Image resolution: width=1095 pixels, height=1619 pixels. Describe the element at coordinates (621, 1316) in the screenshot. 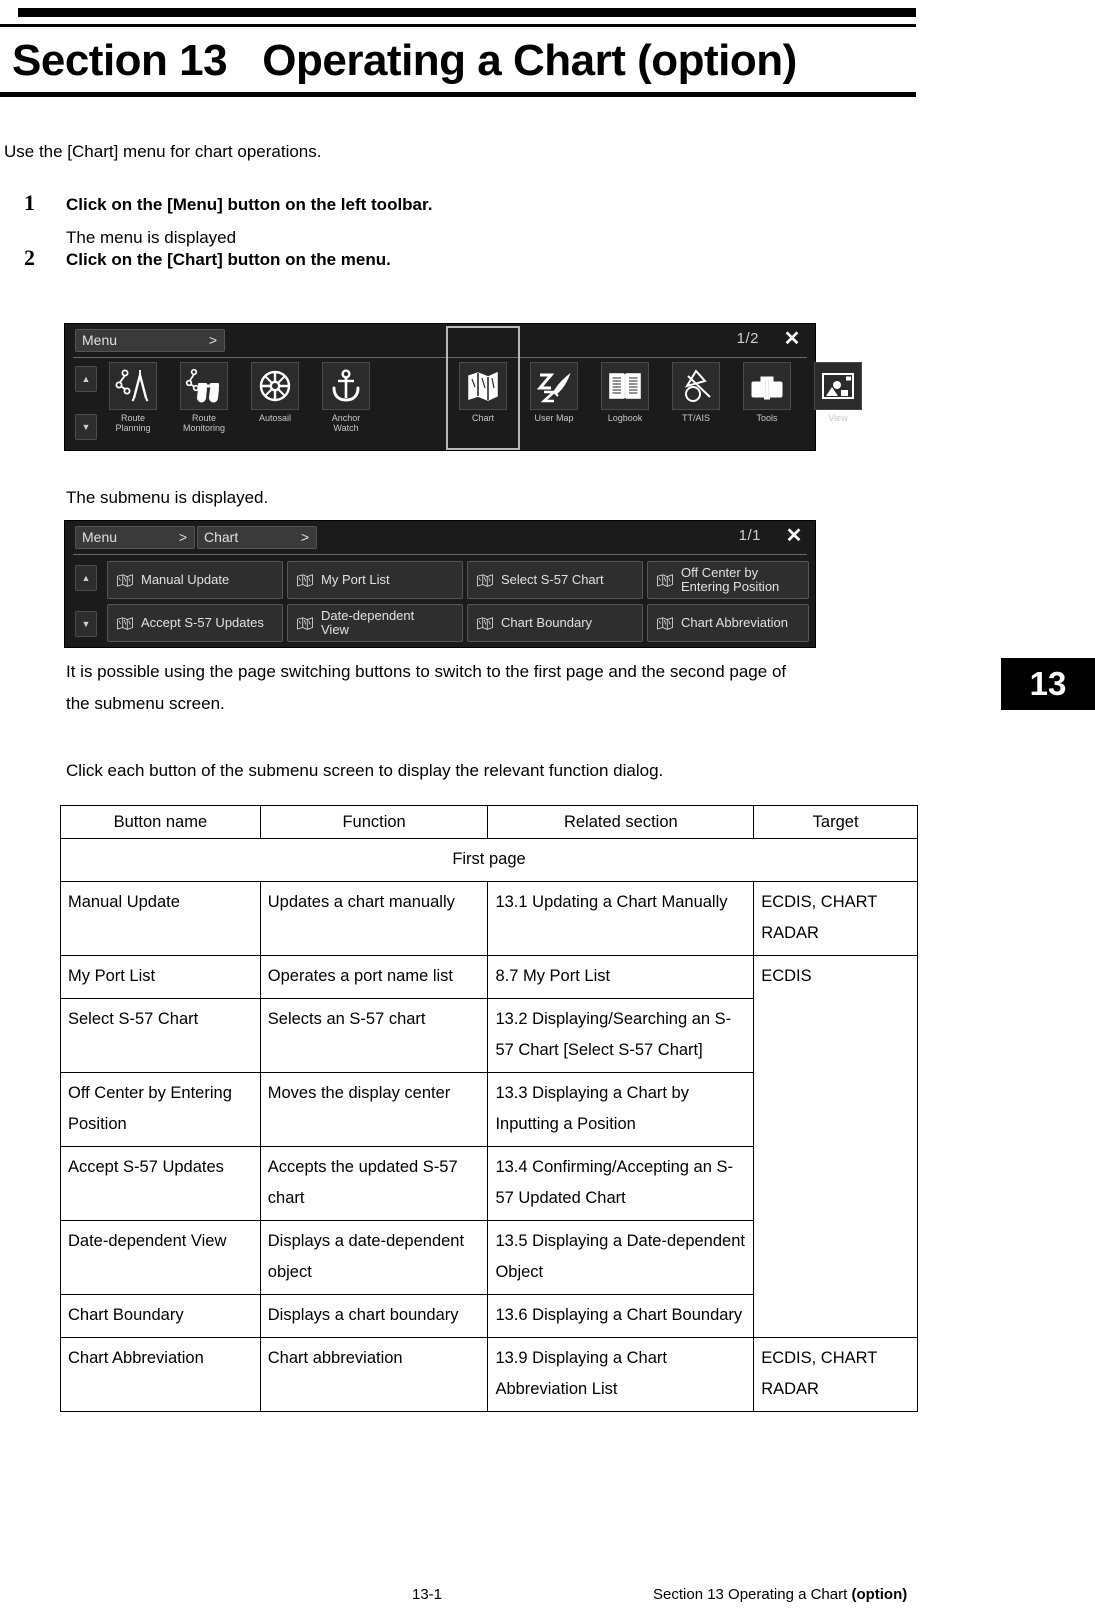

I see `cell-related-section: 13.6 Displaying a Chart Boundary` at that location.